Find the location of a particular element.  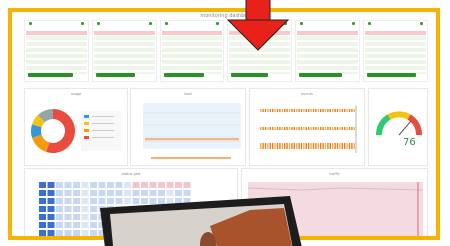

events-chart is located at coordinates (308, 129).